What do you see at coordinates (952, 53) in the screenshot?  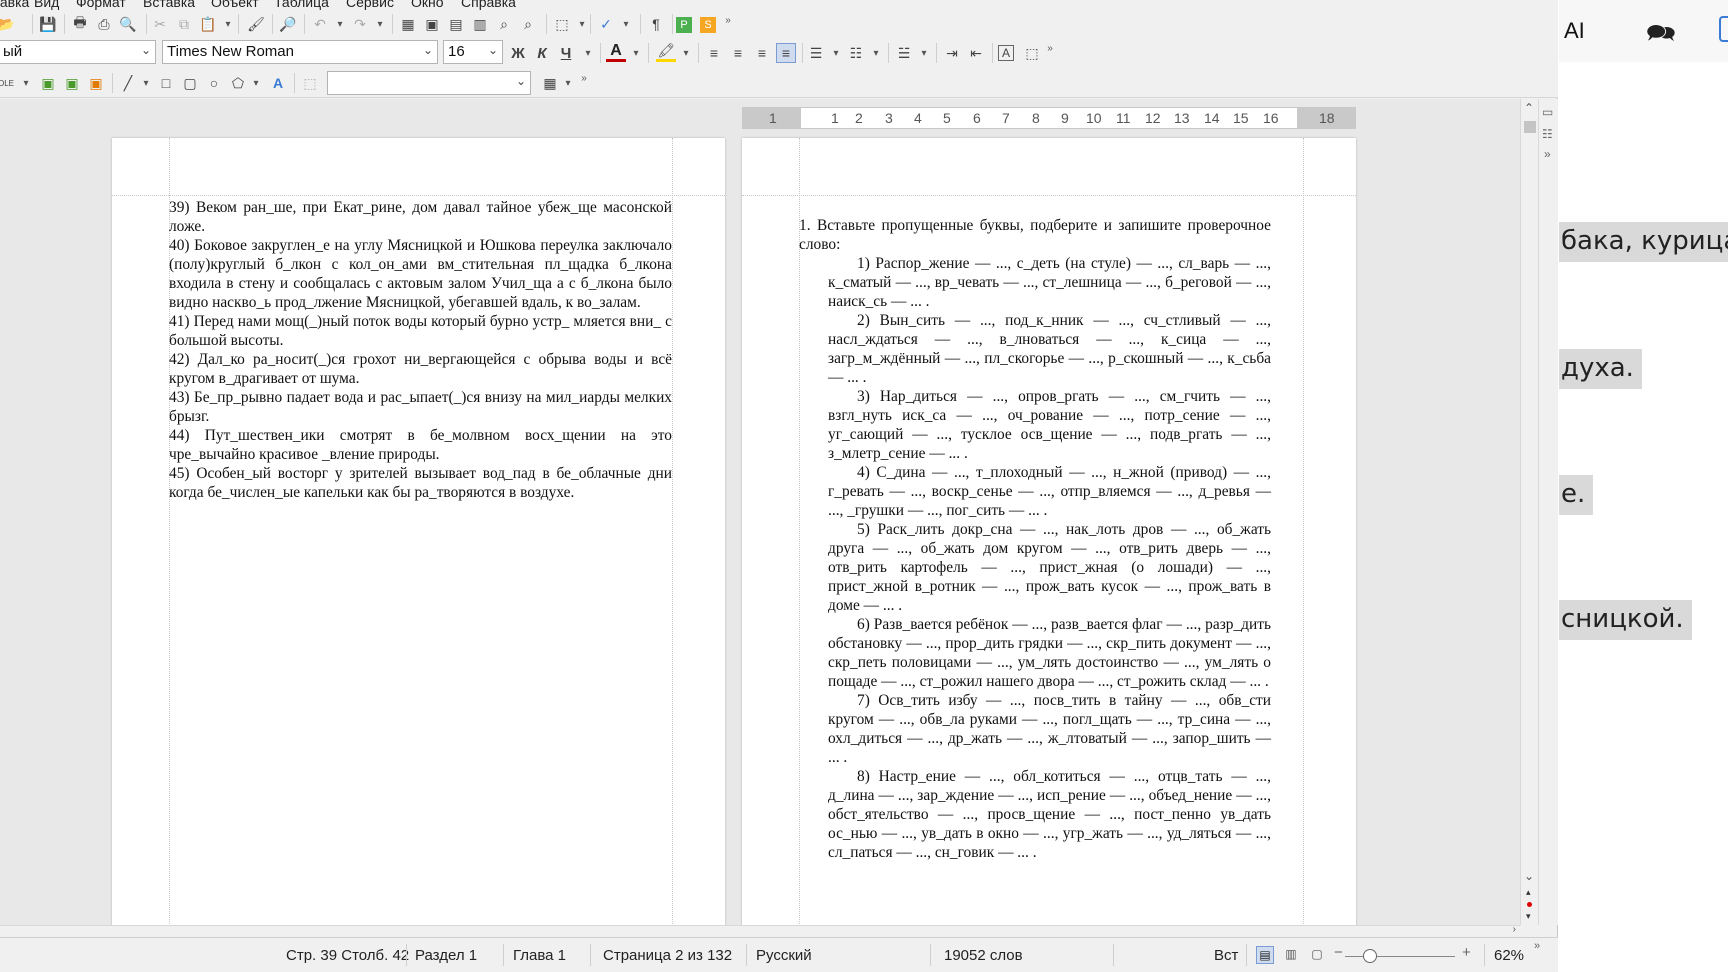 I see `increase-indent-icon: ⇥` at bounding box center [952, 53].